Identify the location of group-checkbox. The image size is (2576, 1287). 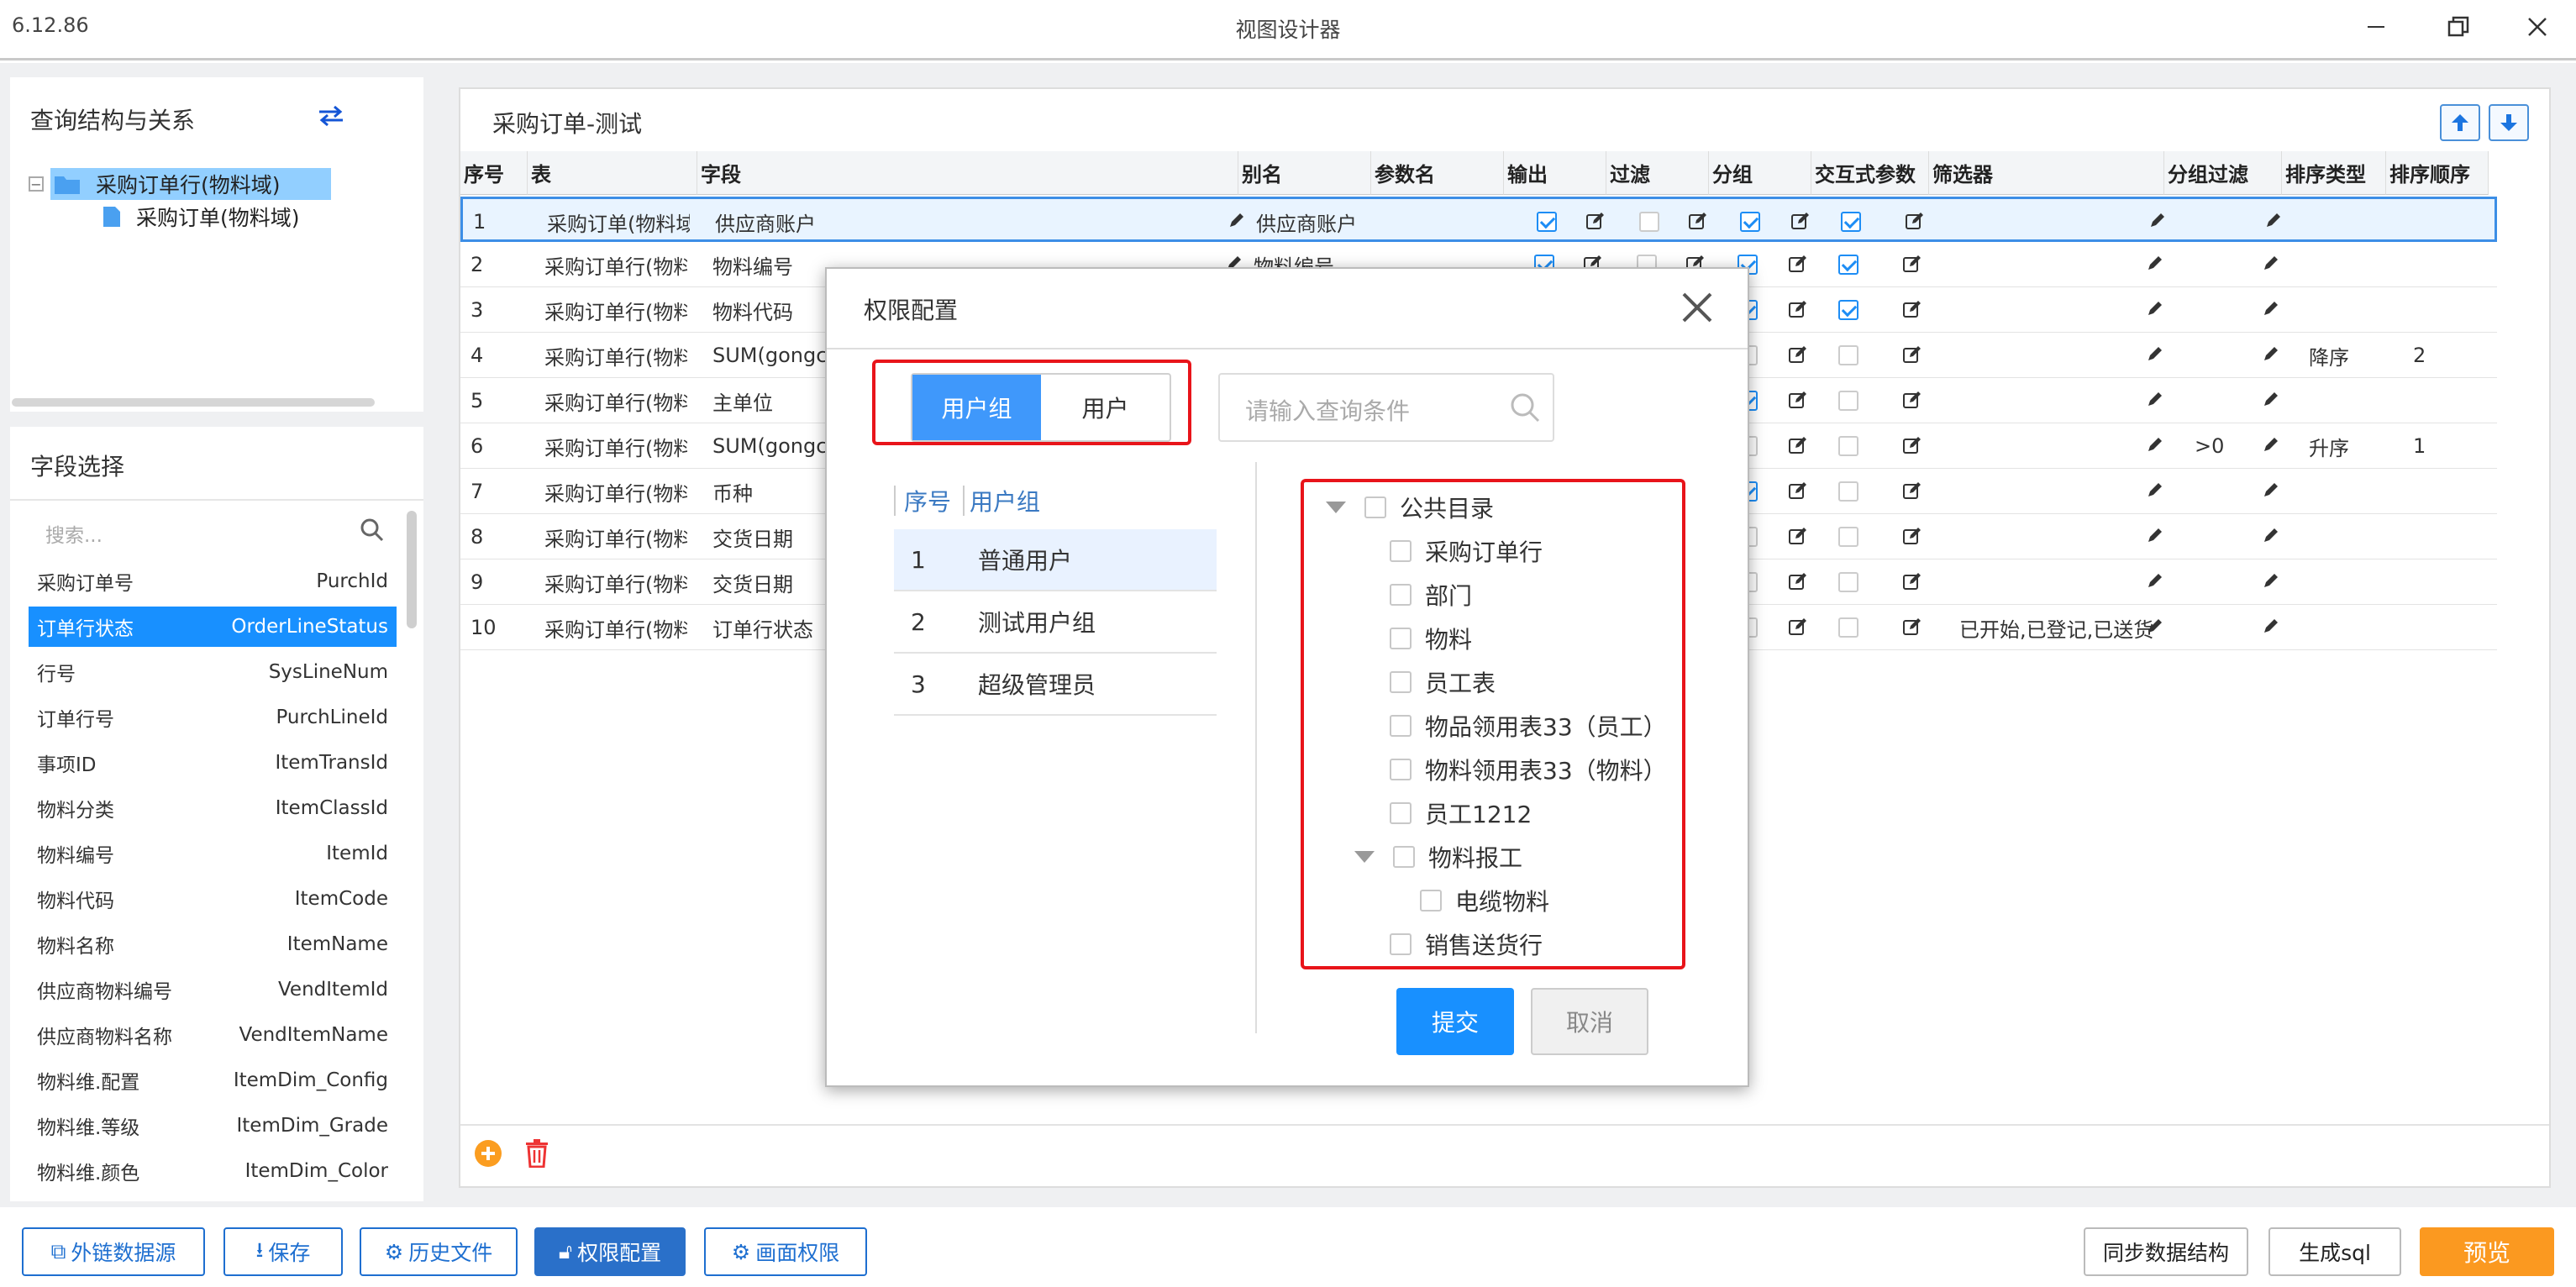
(1750, 222).